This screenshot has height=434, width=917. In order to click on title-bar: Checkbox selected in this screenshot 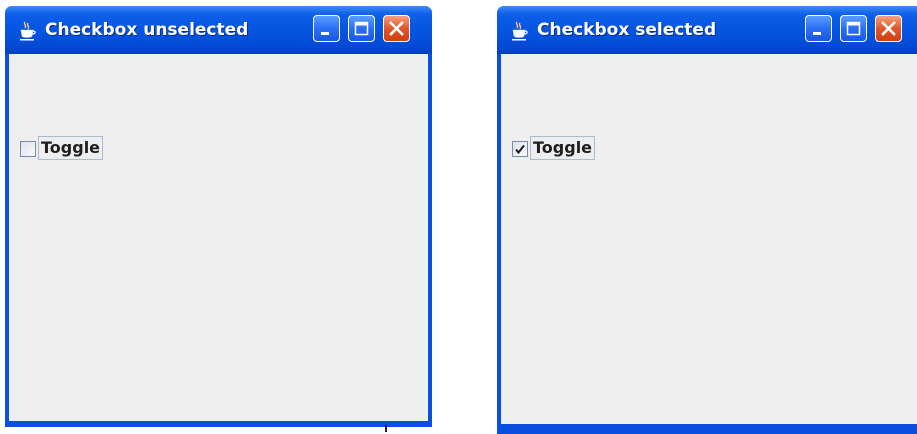, I will do `click(707, 30)`.